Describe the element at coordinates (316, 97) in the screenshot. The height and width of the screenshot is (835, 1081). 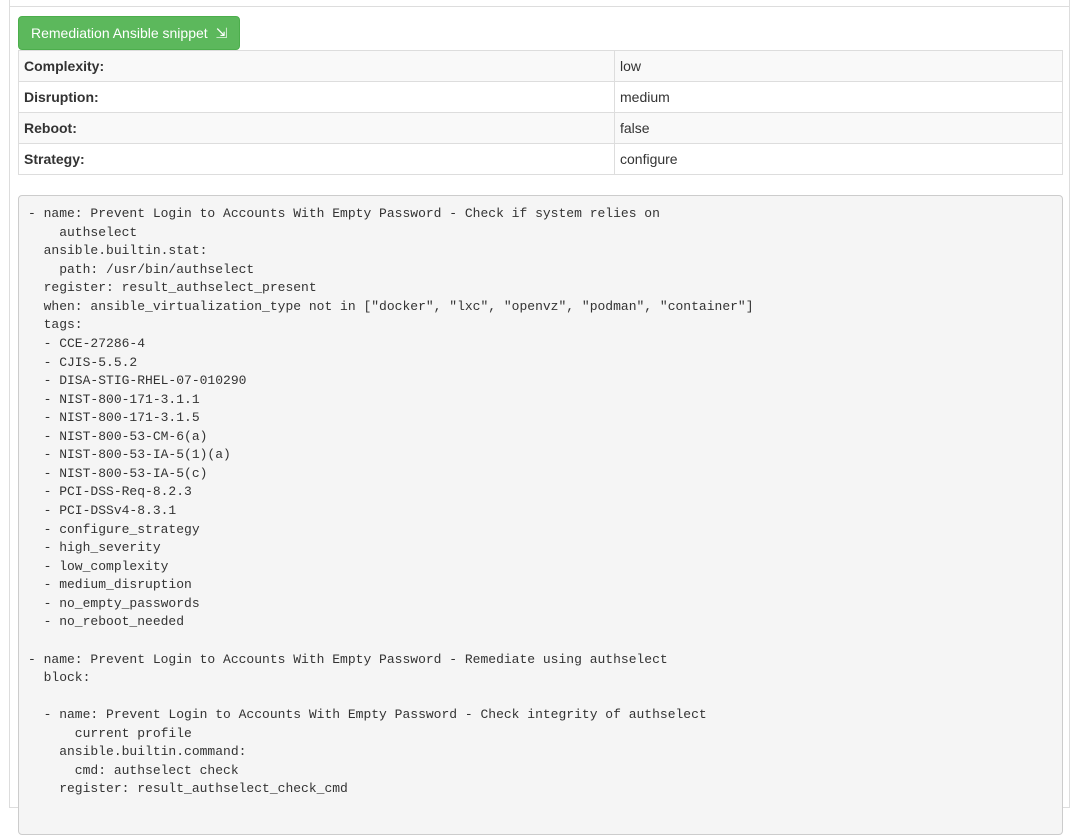
I see `disruption-label: Disruption:` at that location.